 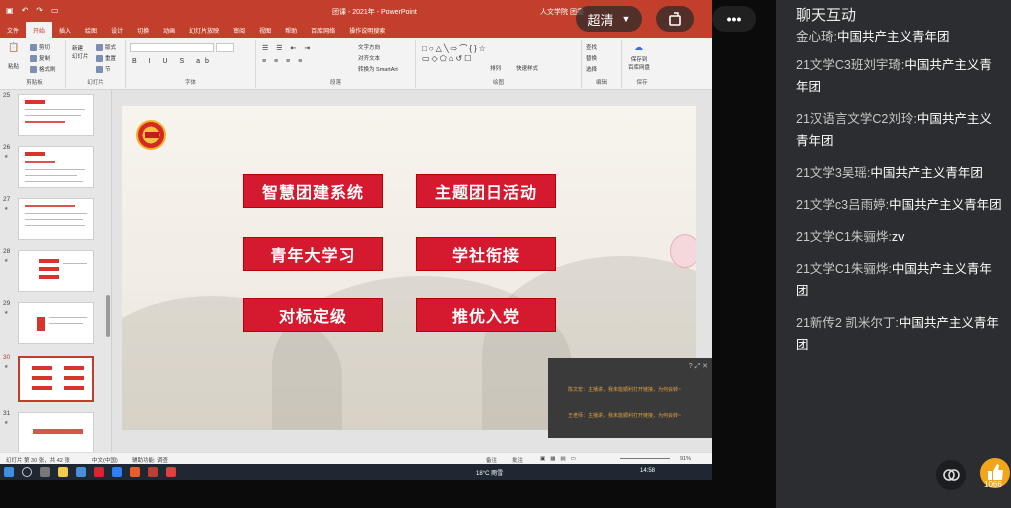 What do you see at coordinates (55, 10) in the screenshot?
I see `present-icon: ▭` at bounding box center [55, 10].